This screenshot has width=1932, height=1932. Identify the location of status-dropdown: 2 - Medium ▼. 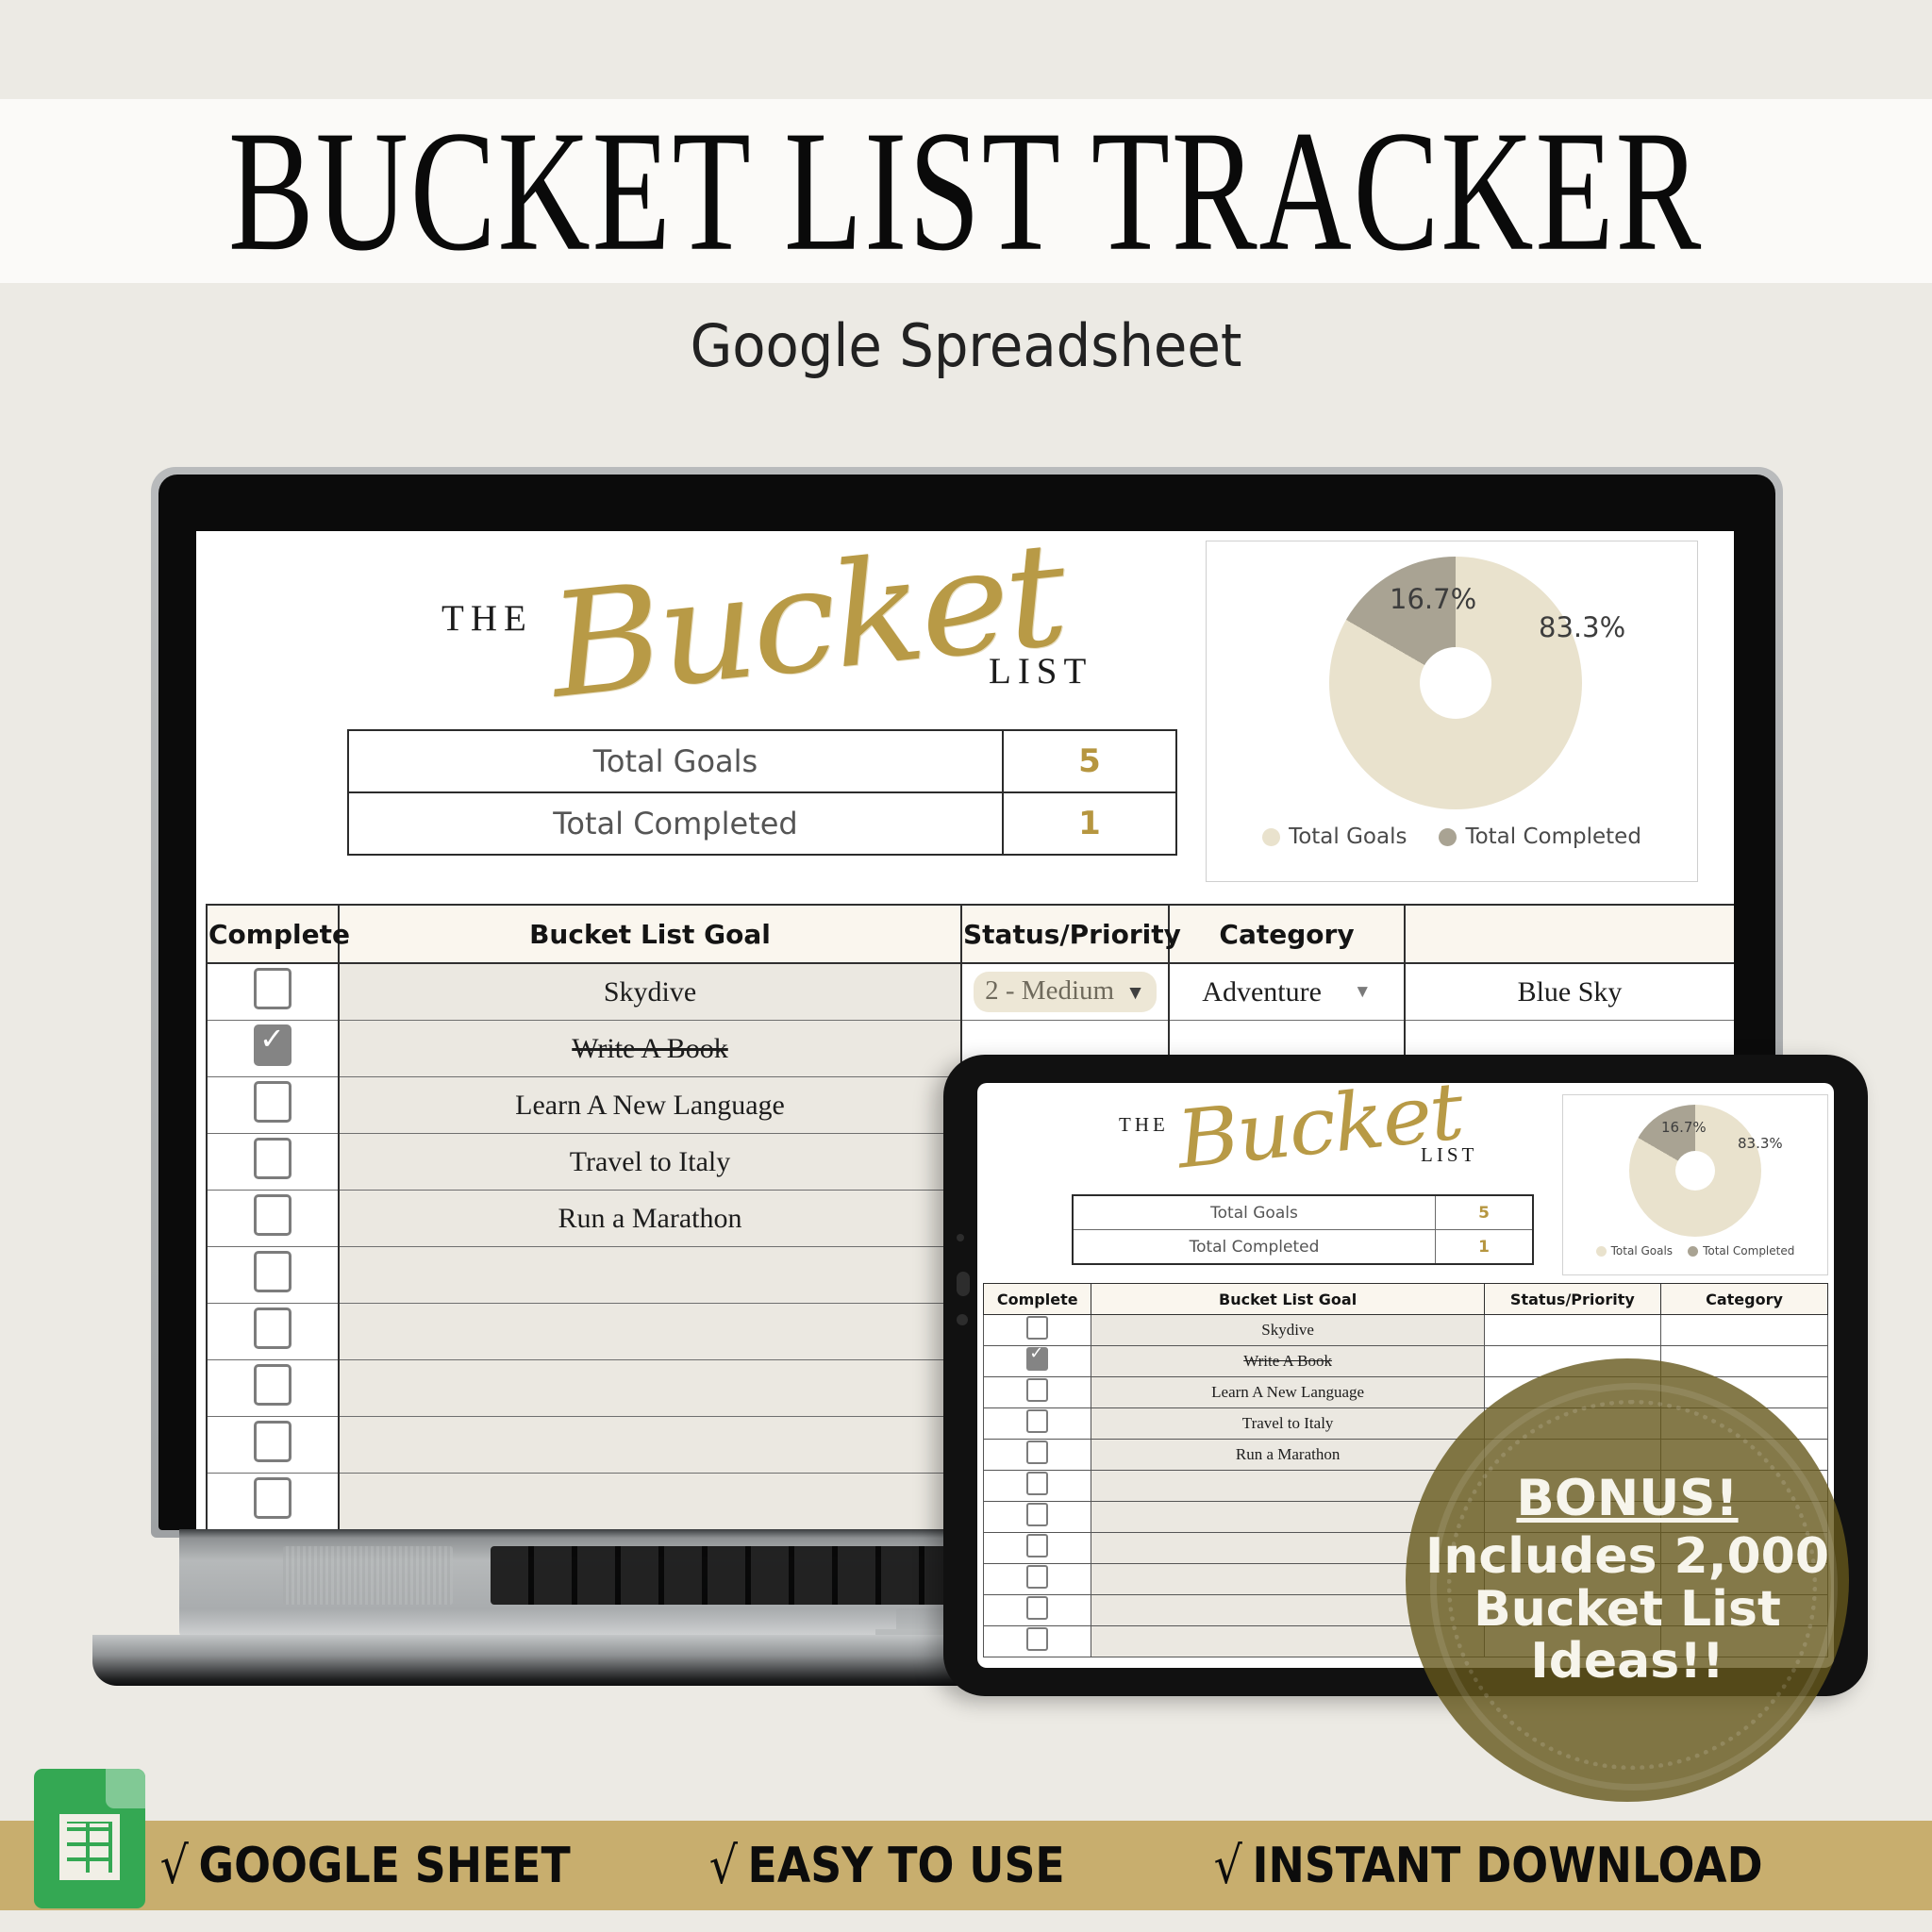
(1065, 992).